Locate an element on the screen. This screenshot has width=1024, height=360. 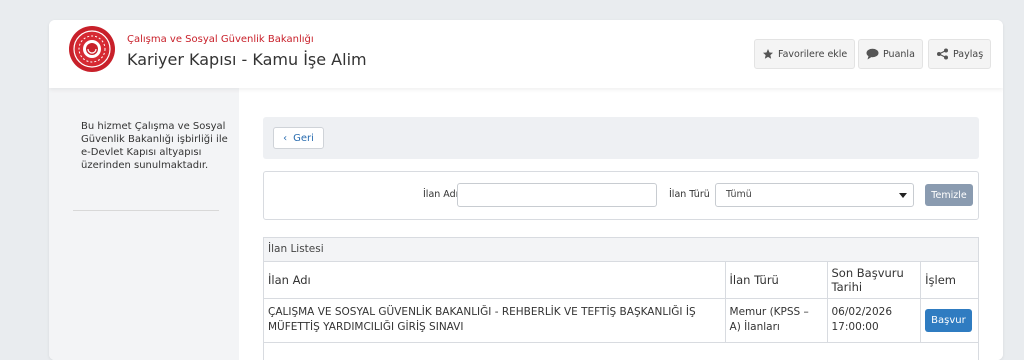
filter-panel: İlan Adı İlan Türü Tümü Temizle is located at coordinates (621, 195).